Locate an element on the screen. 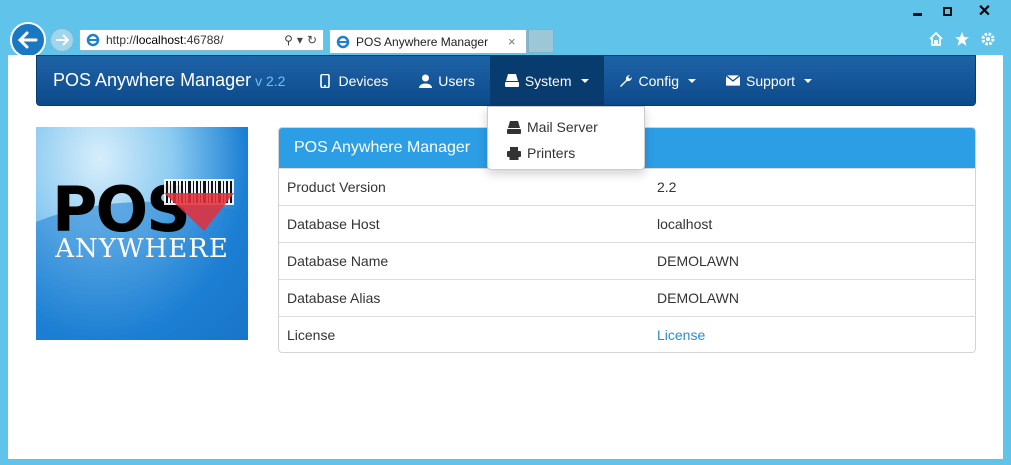 This screenshot has width=1011, height=465. table-row: License License is located at coordinates (627, 334).